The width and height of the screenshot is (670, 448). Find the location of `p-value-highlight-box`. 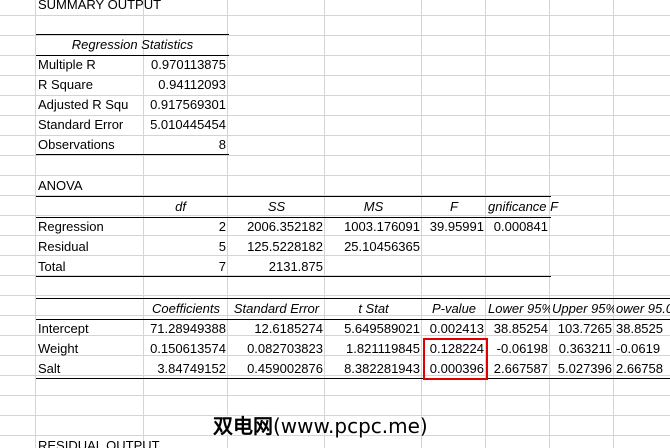

p-value-highlight-box is located at coordinates (455, 359).